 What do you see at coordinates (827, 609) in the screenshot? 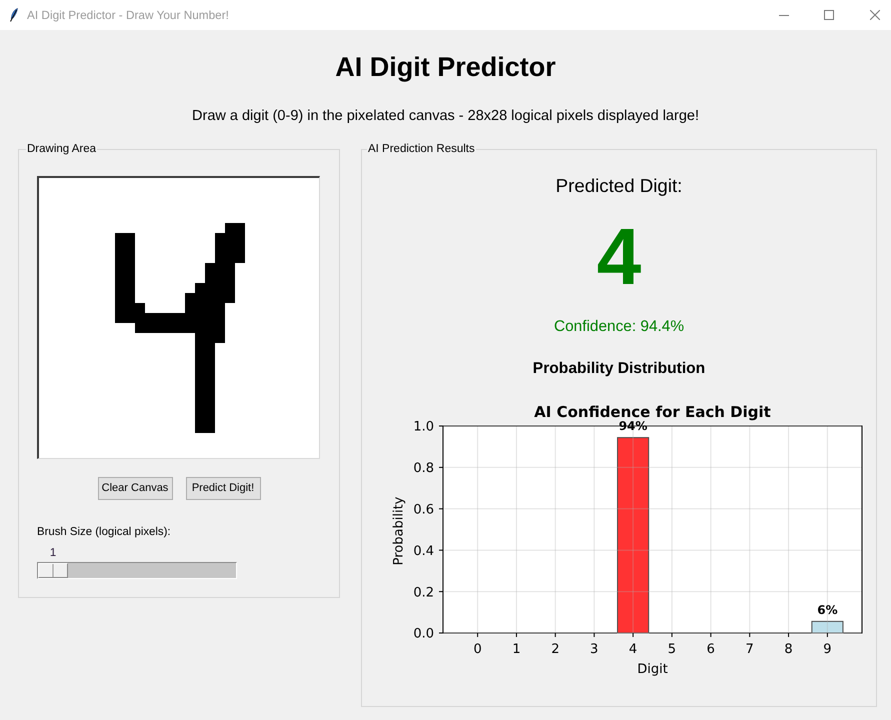
I see `bar-value-label: 6%` at bounding box center [827, 609].